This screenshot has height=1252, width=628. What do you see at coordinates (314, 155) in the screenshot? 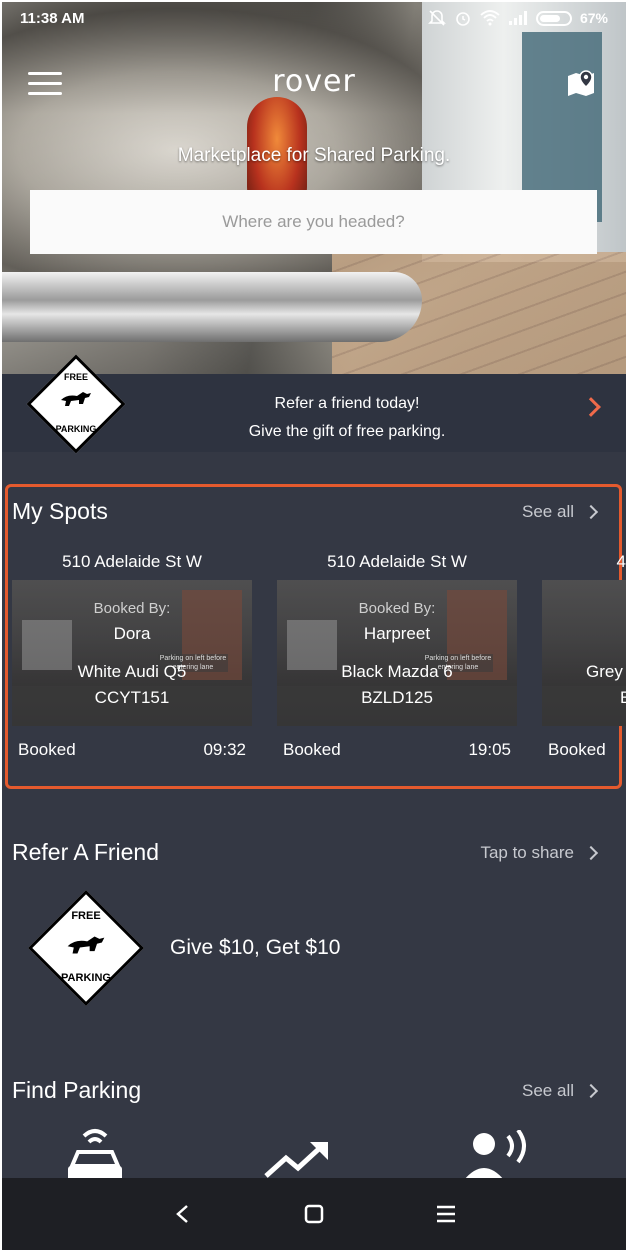
I see `tagline: Marketplace for Shared Parking.` at bounding box center [314, 155].